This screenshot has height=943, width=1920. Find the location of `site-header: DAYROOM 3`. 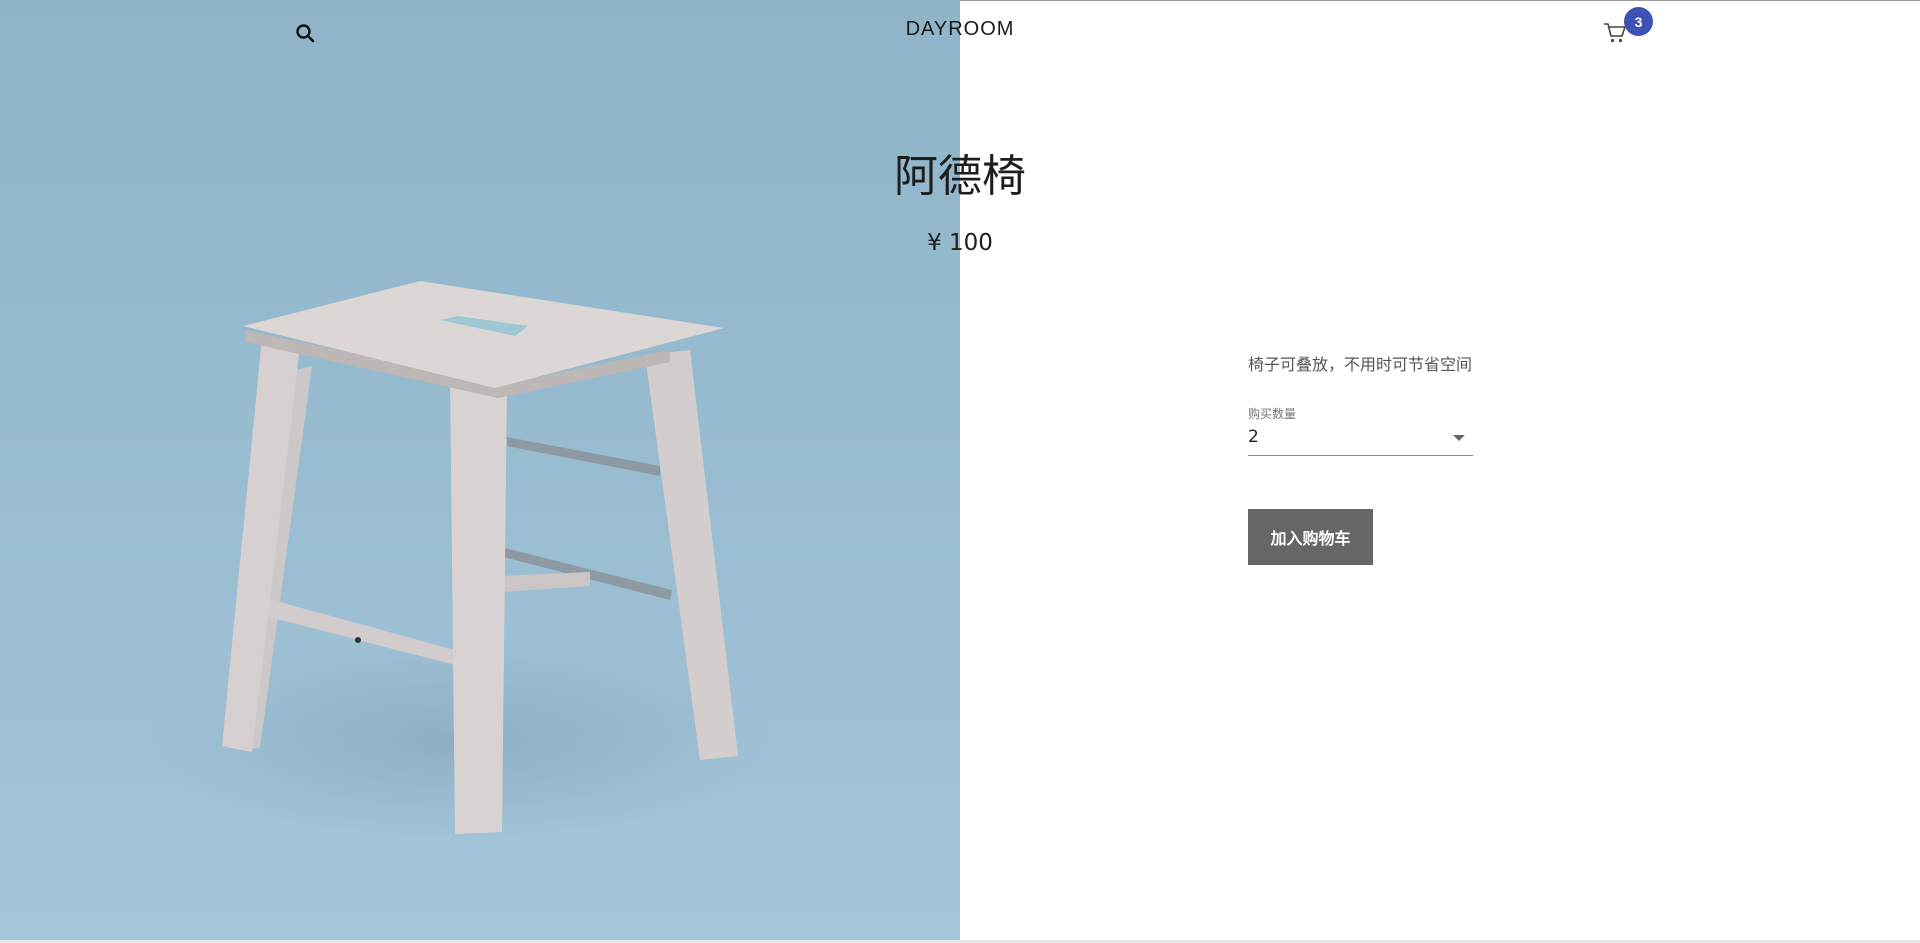

site-header: DAYROOM 3 is located at coordinates (960, 32).